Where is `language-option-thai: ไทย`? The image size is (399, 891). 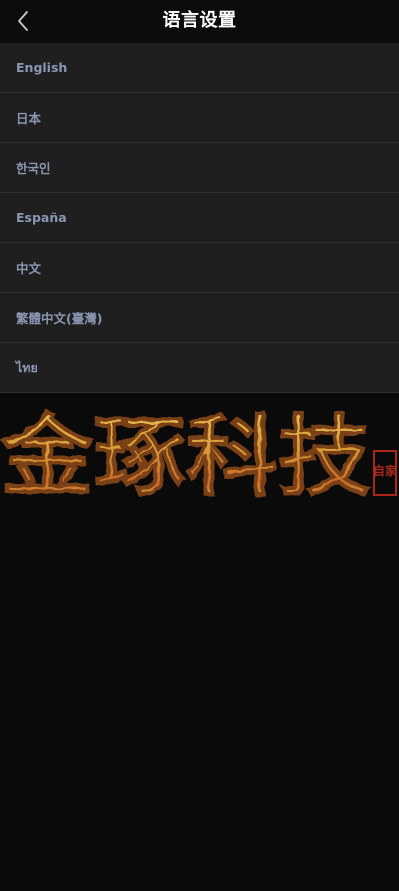 language-option-thai: ไทย is located at coordinates (199, 368).